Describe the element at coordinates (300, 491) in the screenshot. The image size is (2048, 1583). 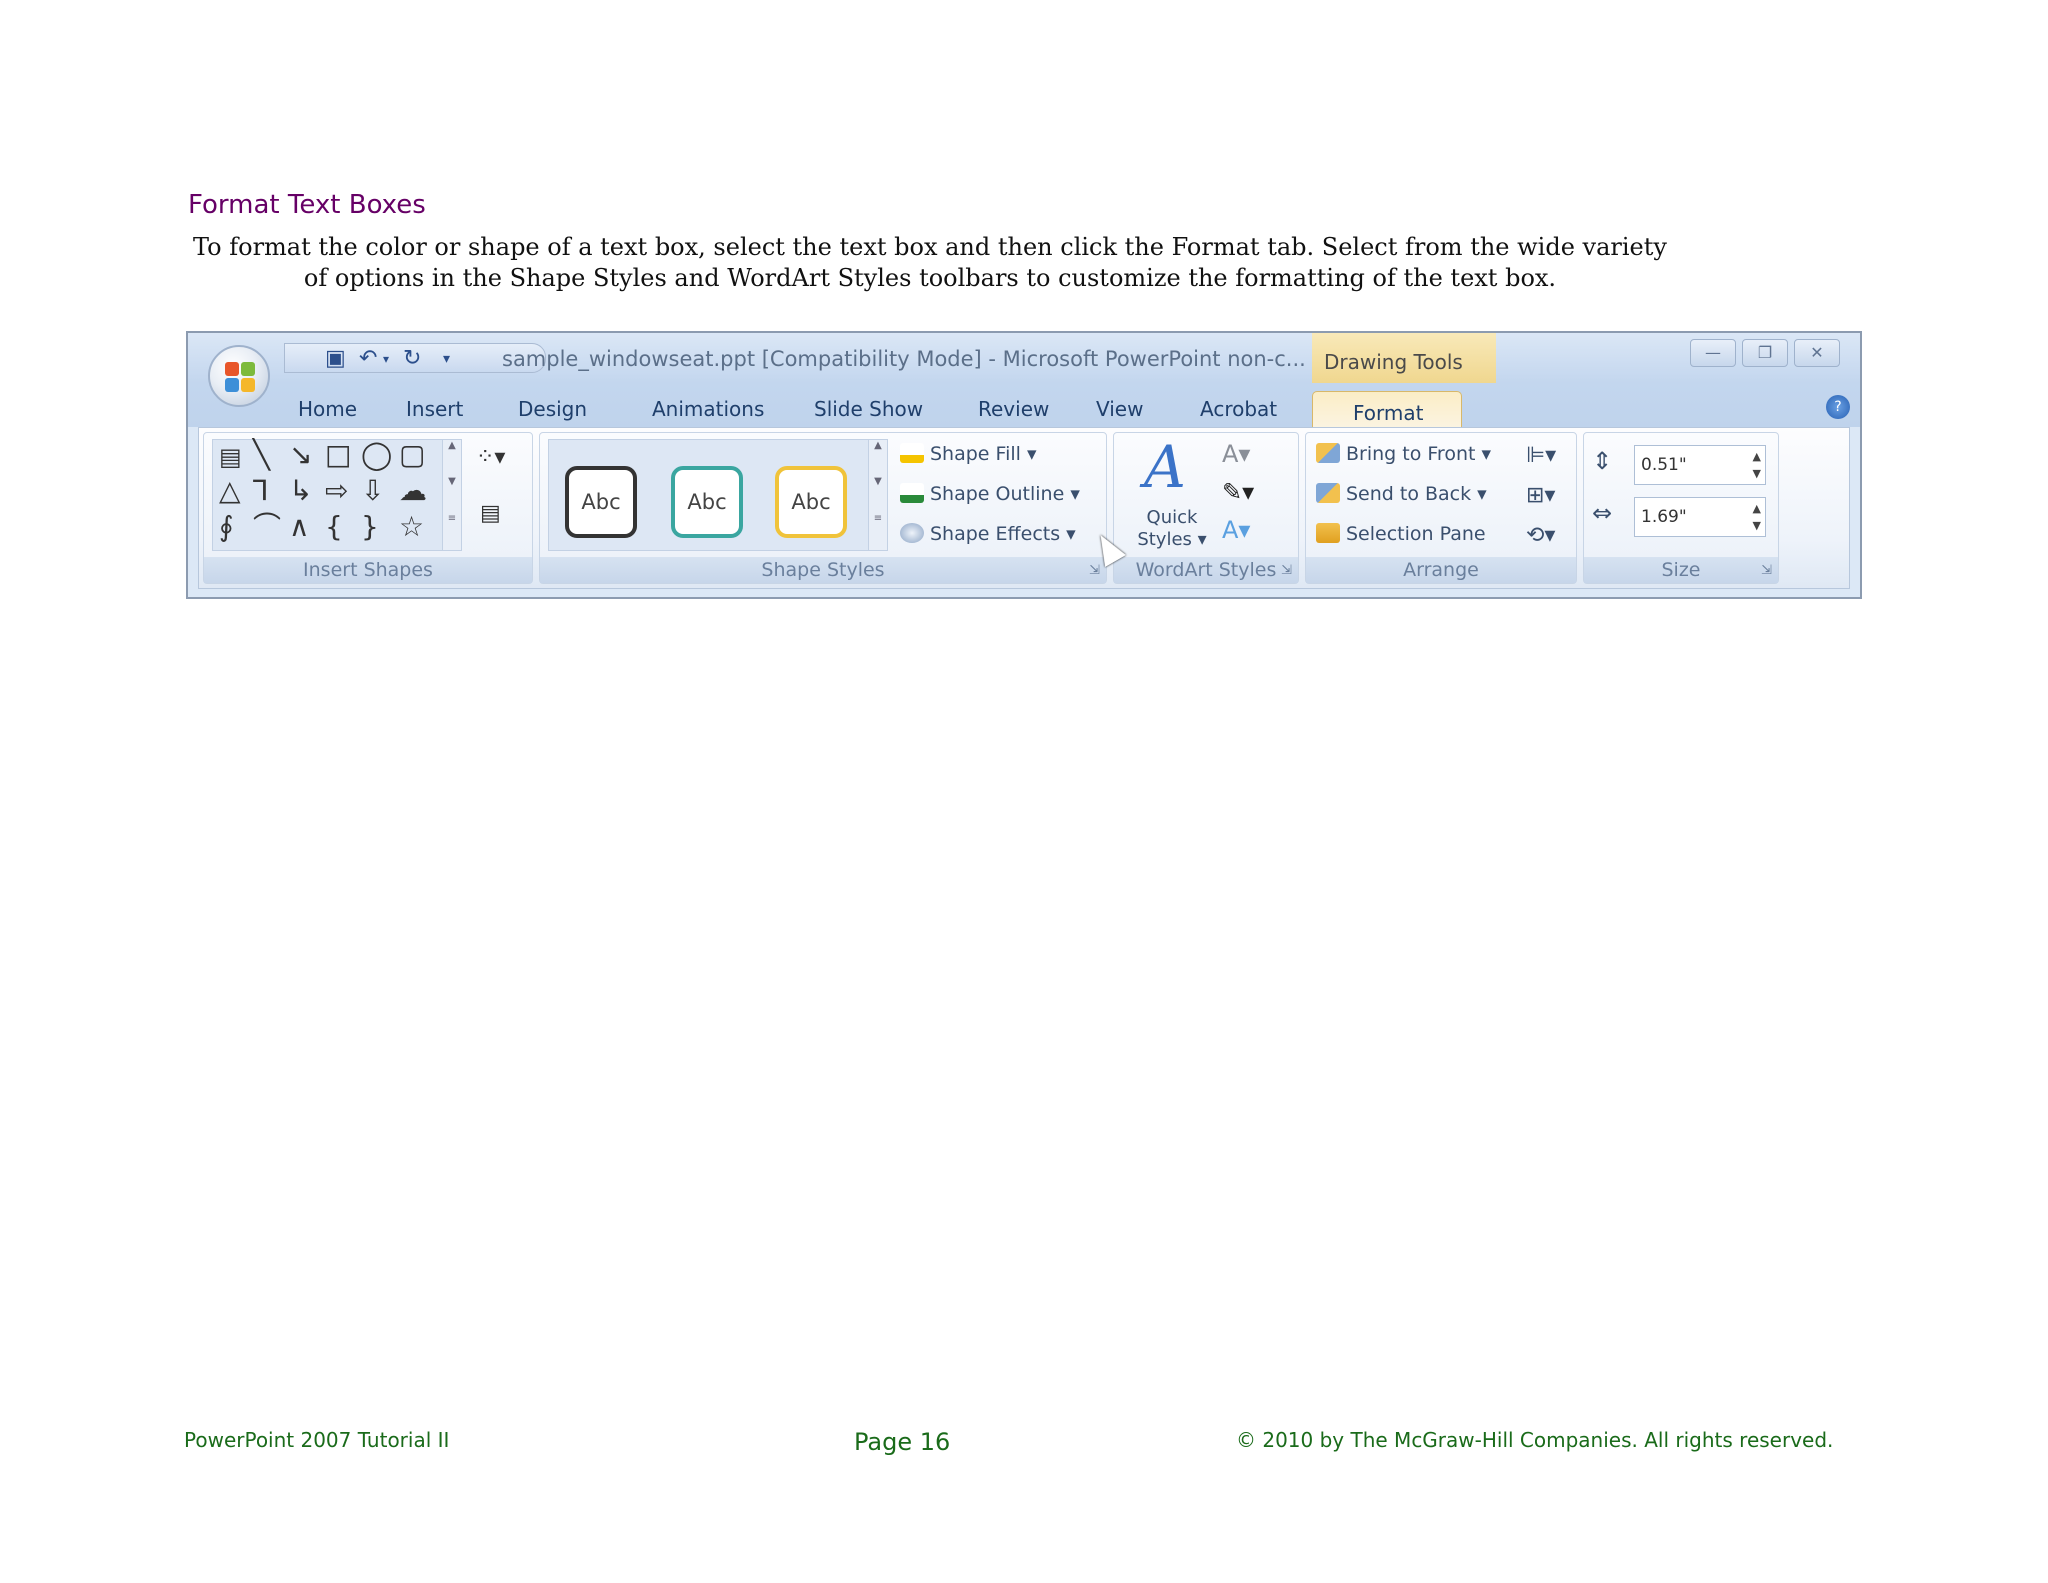
I see `elbow-arrow-shape-icon: ↳` at that location.